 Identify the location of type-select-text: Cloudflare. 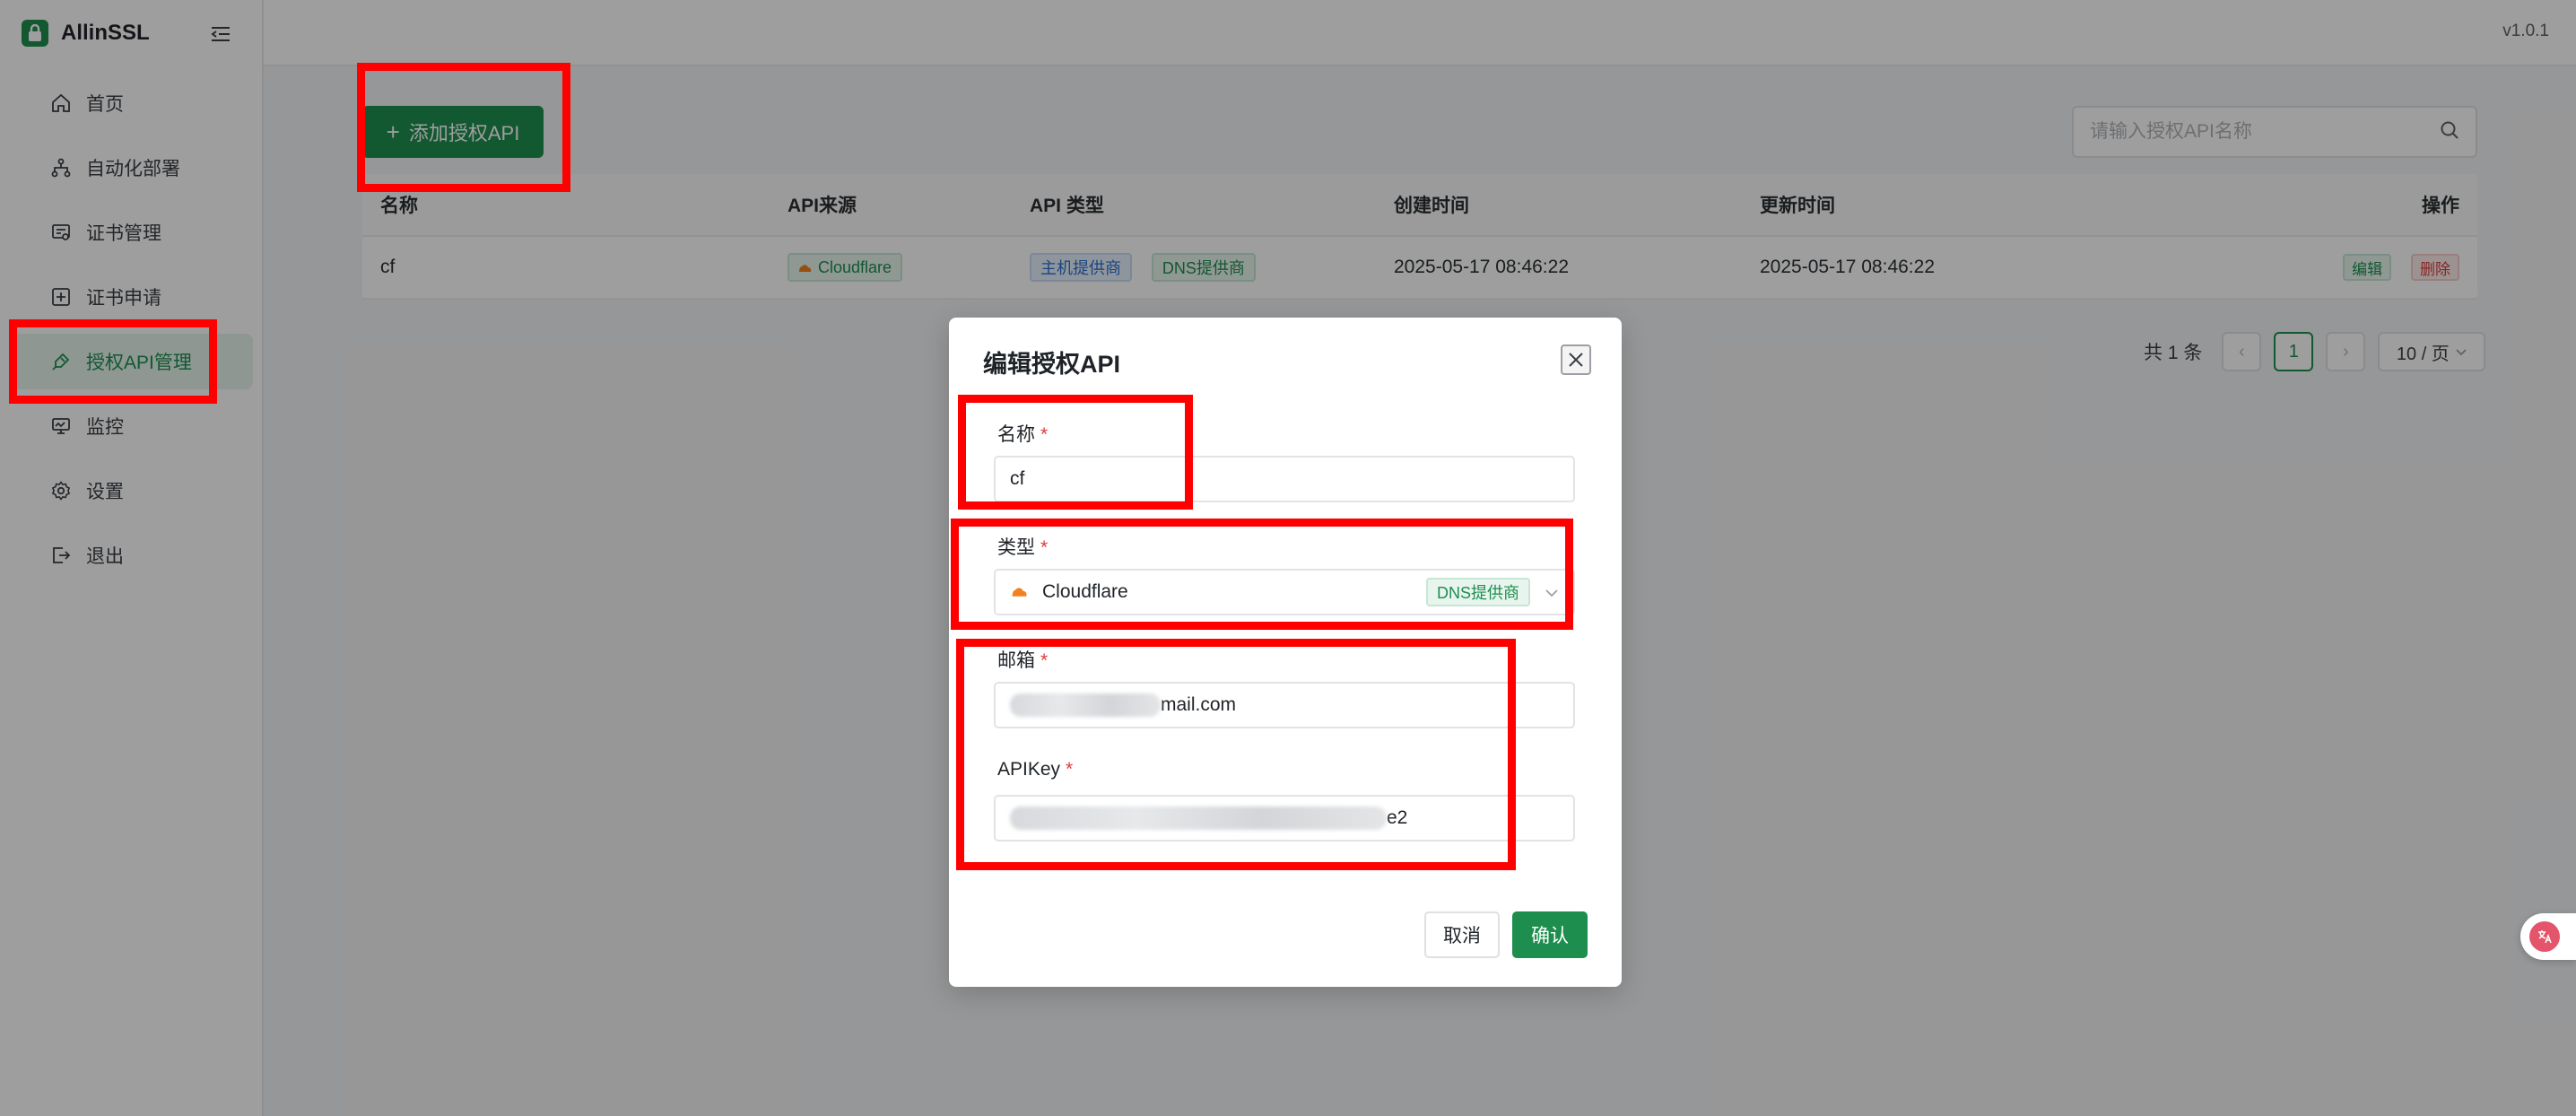
(1085, 591).